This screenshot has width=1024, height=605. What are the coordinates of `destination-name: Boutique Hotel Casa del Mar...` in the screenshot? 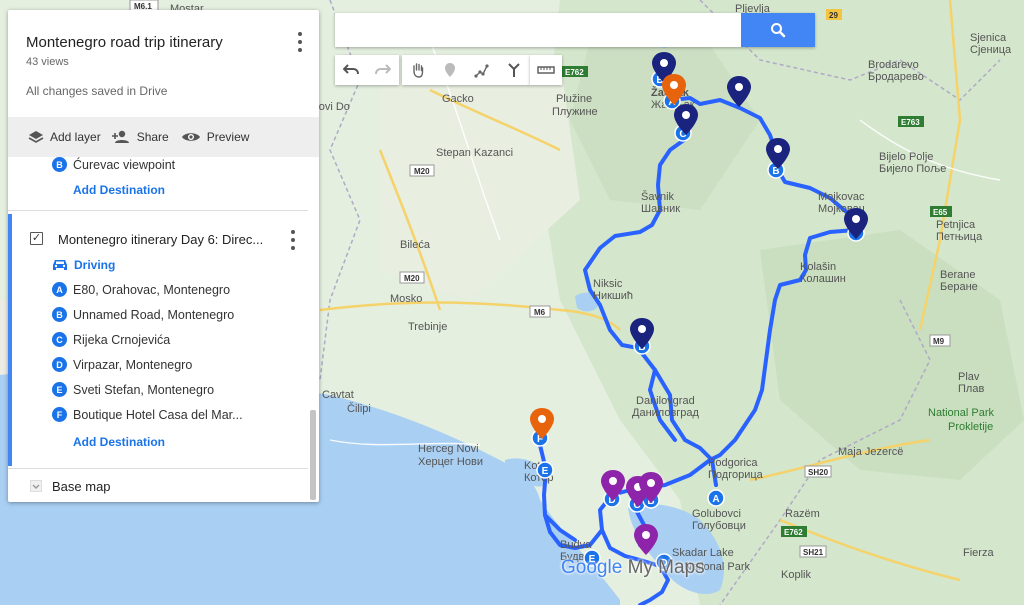 It's located at (158, 414).